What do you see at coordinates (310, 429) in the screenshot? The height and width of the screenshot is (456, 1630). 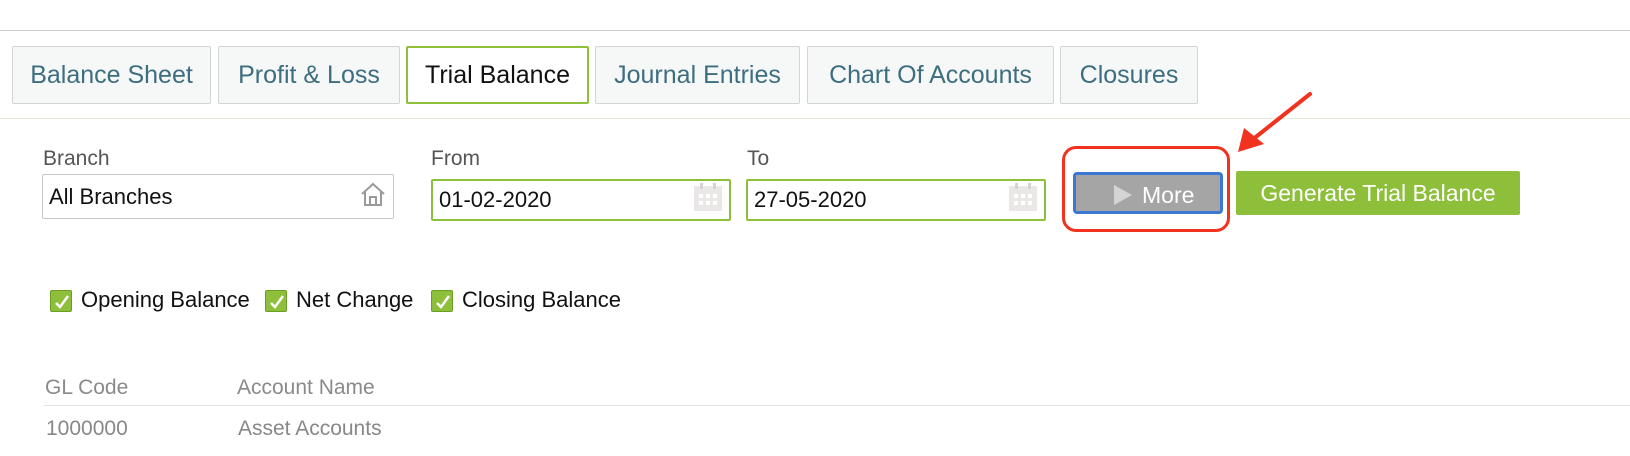 I see `table-row-account-name: Asset Accounts` at bounding box center [310, 429].